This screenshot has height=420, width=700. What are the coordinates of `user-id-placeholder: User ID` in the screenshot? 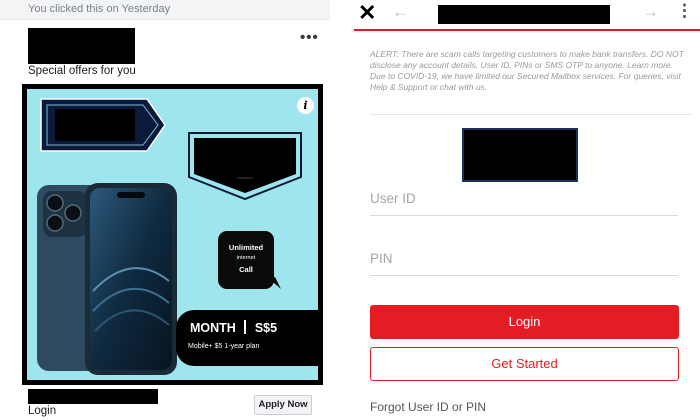 It's located at (393, 198).